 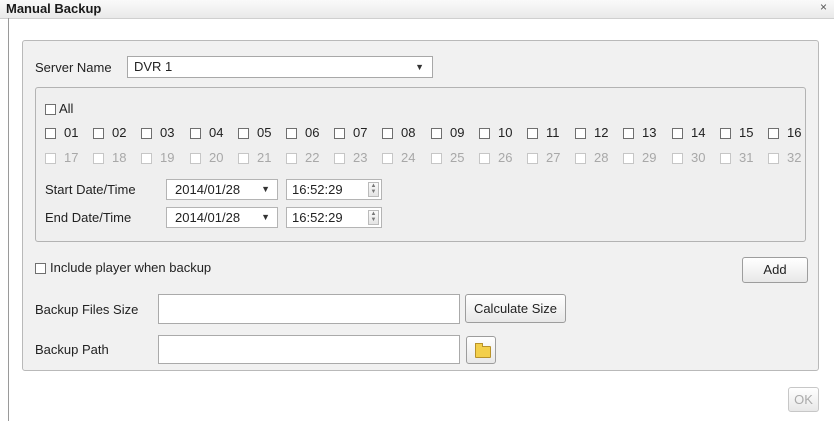 I want to click on checkbox-all-label: All, so click(x=66, y=108).